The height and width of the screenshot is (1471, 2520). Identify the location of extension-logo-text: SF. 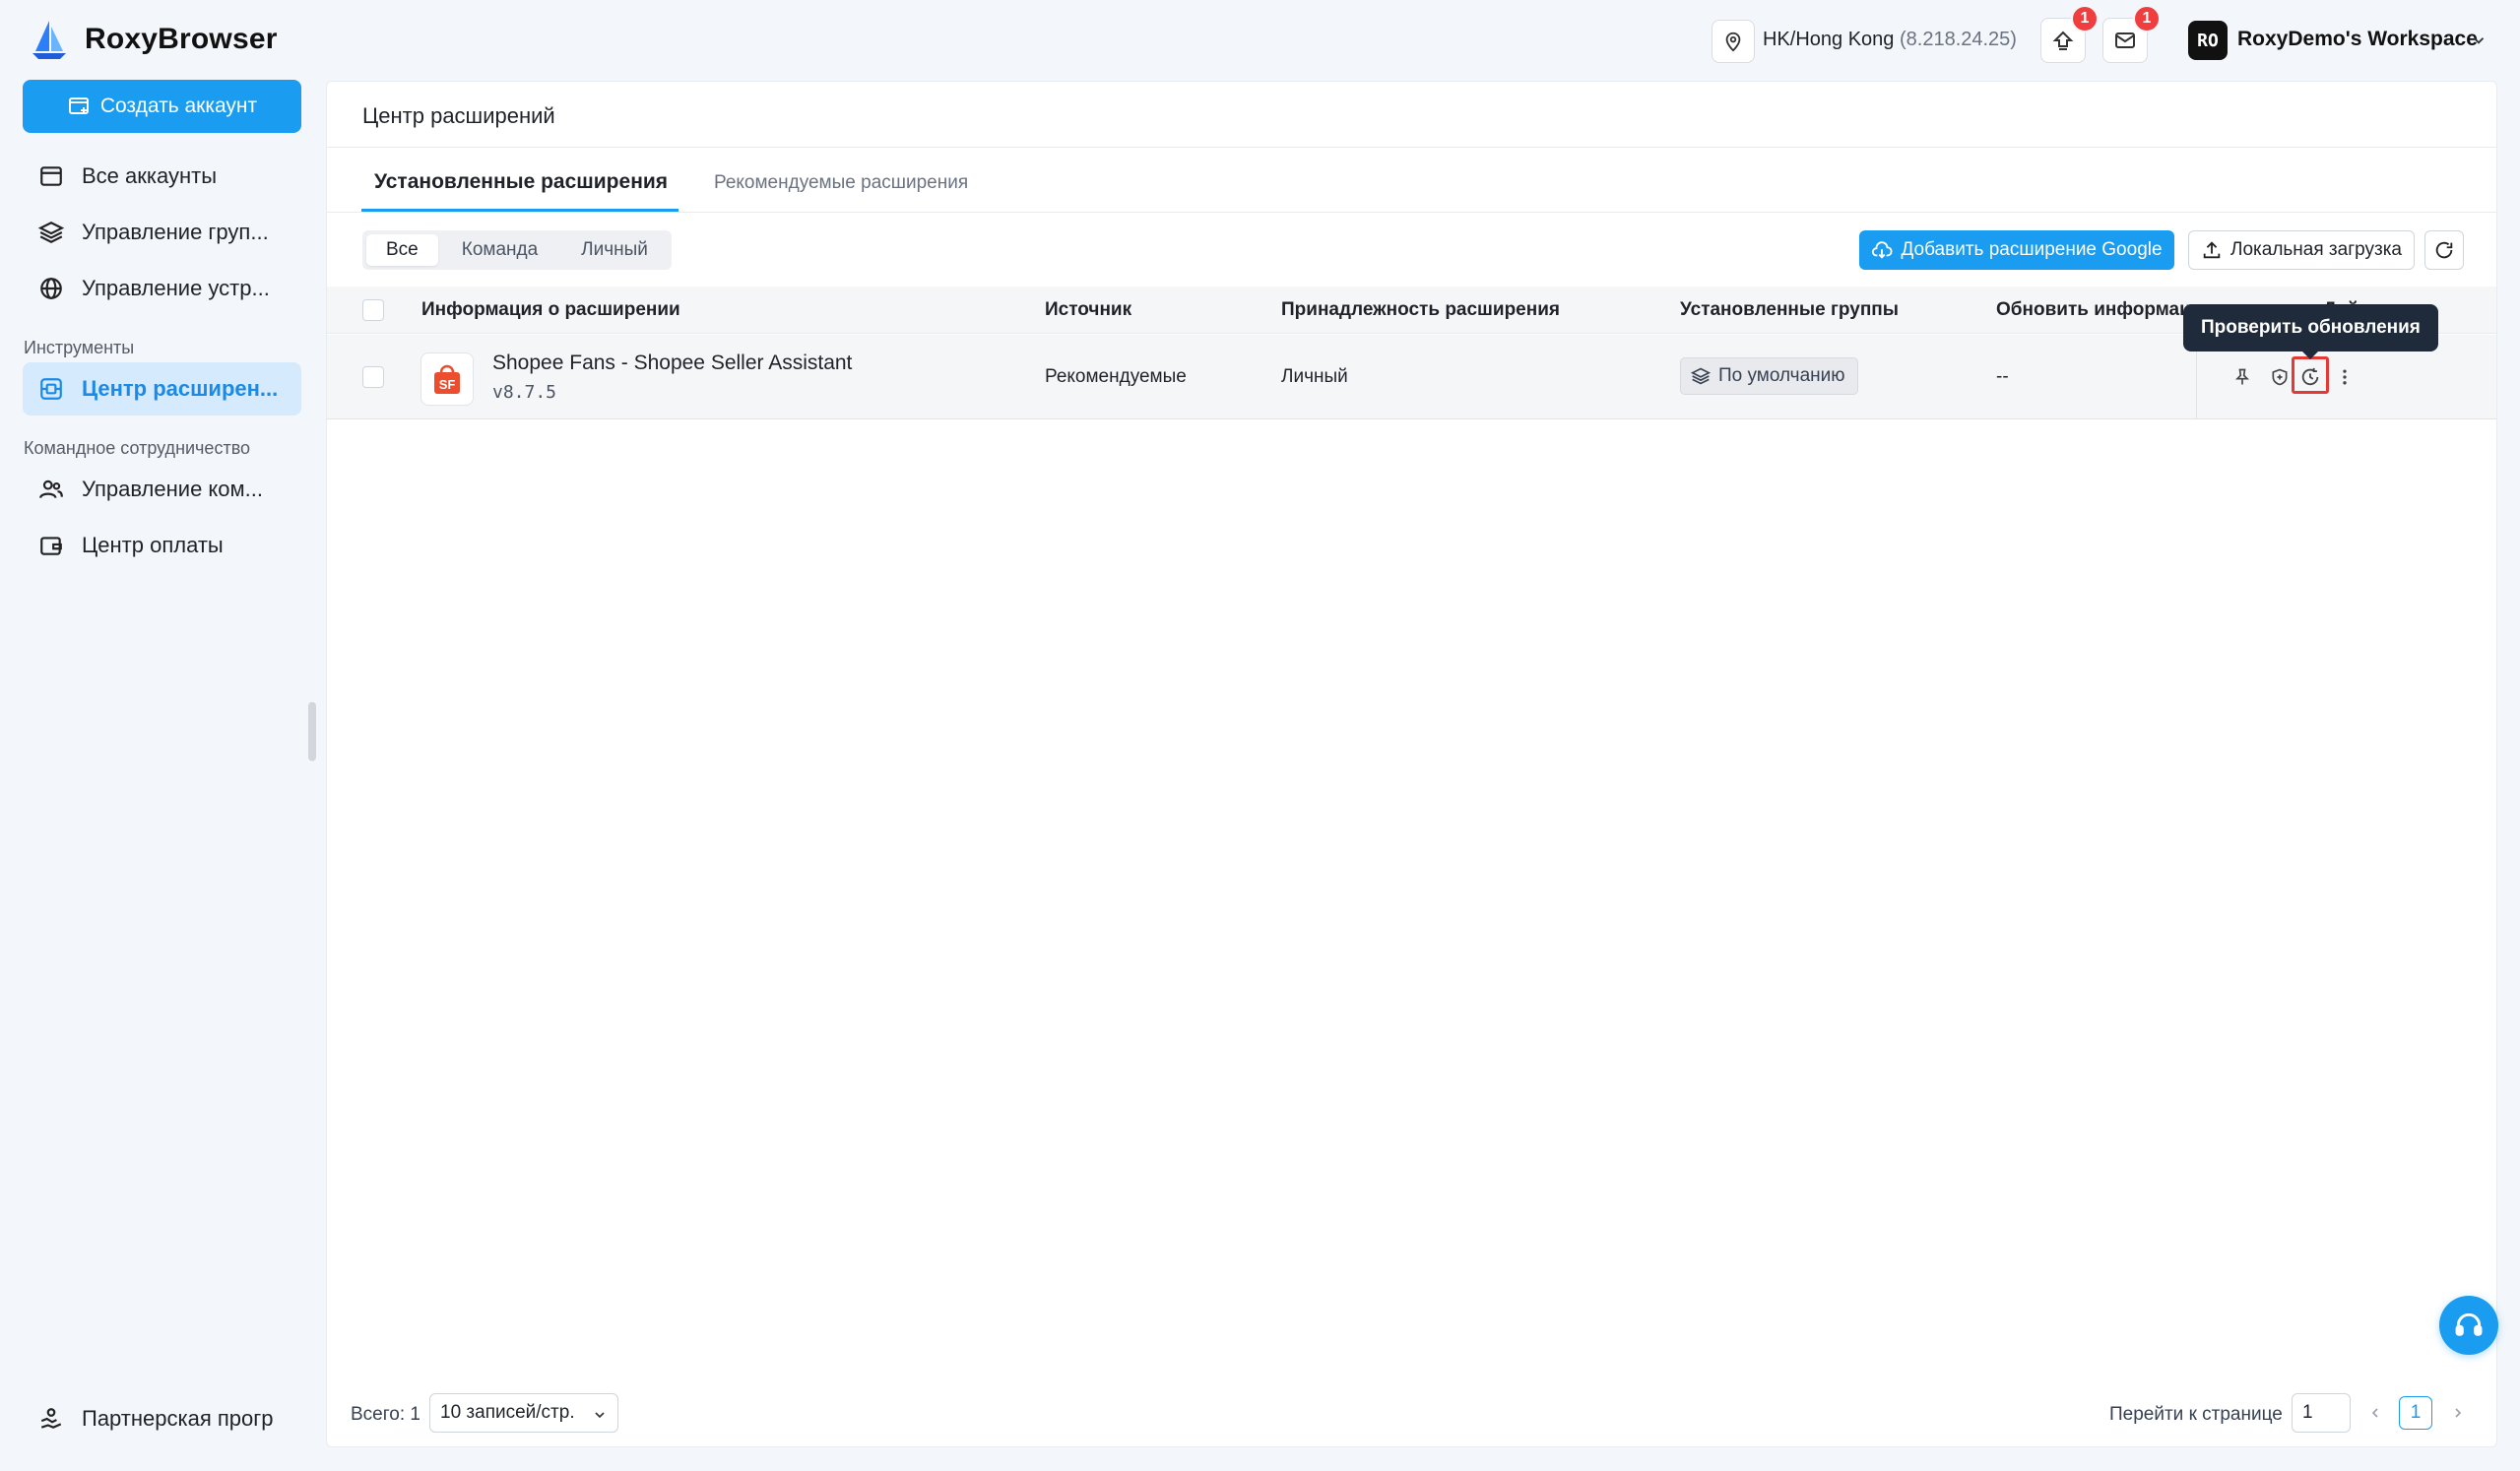
(447, 384).